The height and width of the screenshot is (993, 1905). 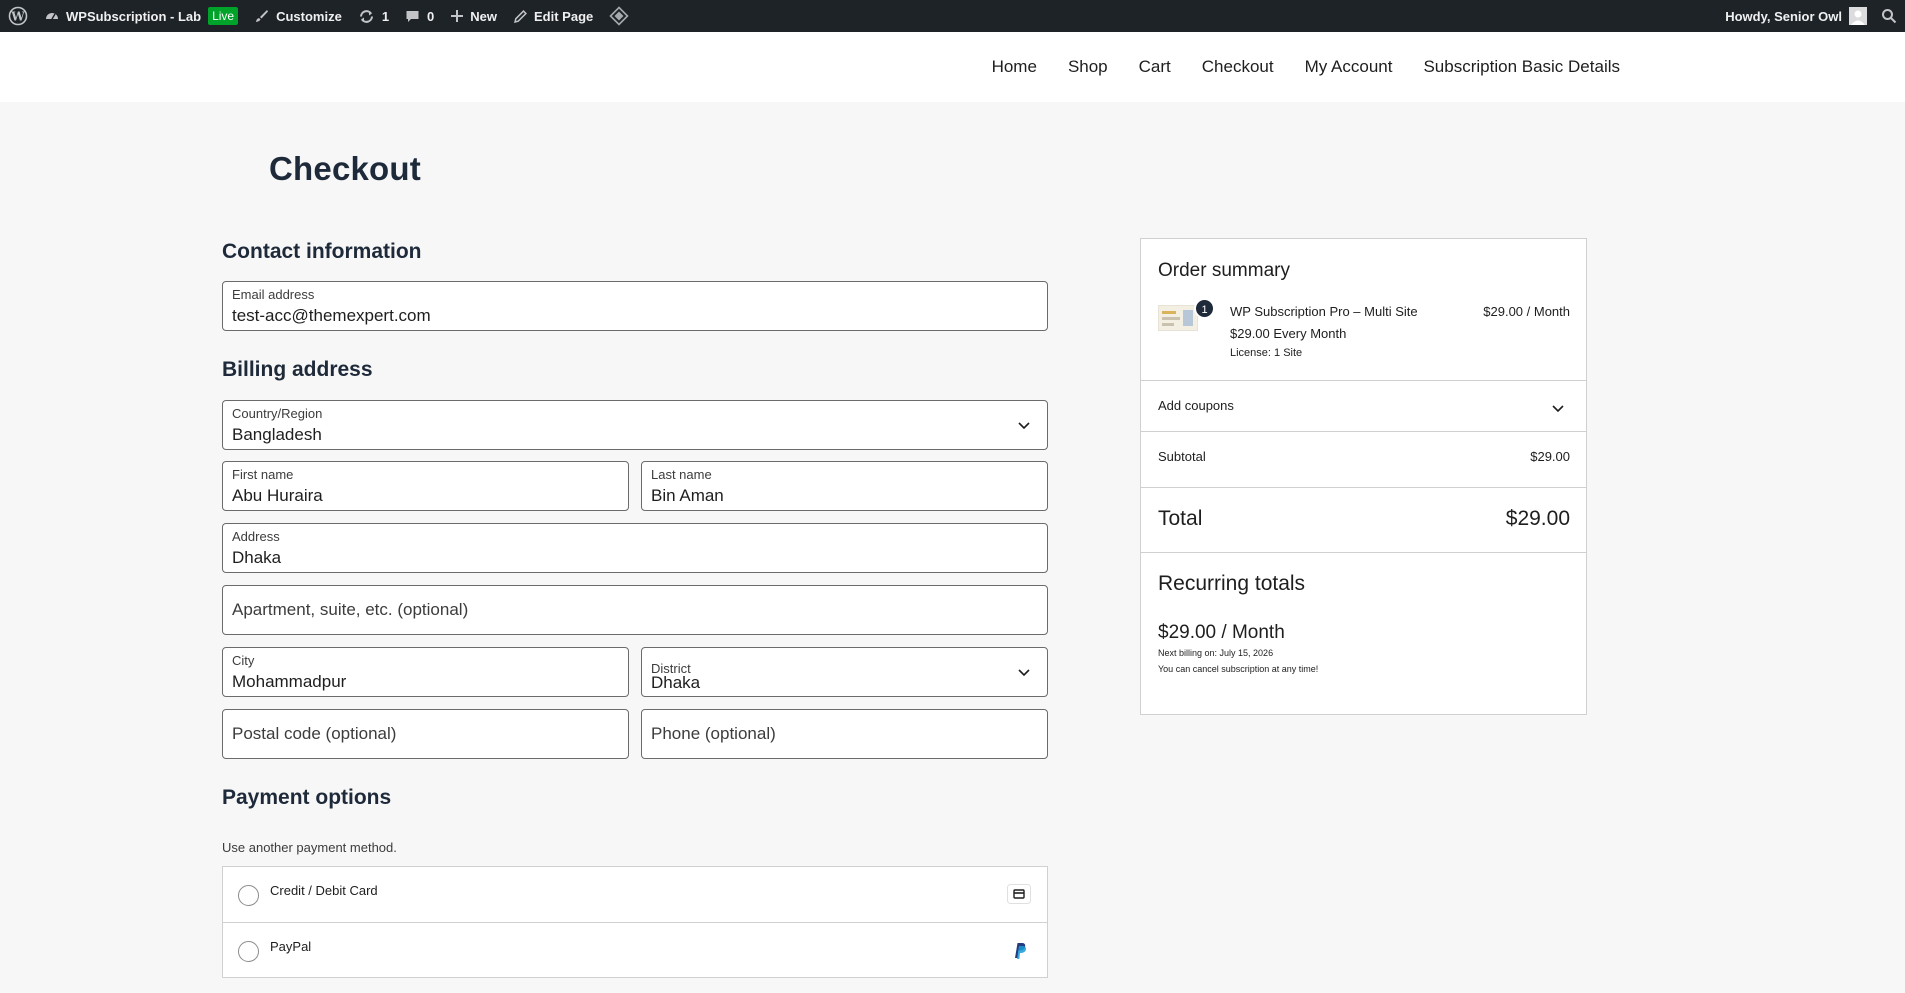 I want to click on first-name-label: First name, so click(x=263, y=474).